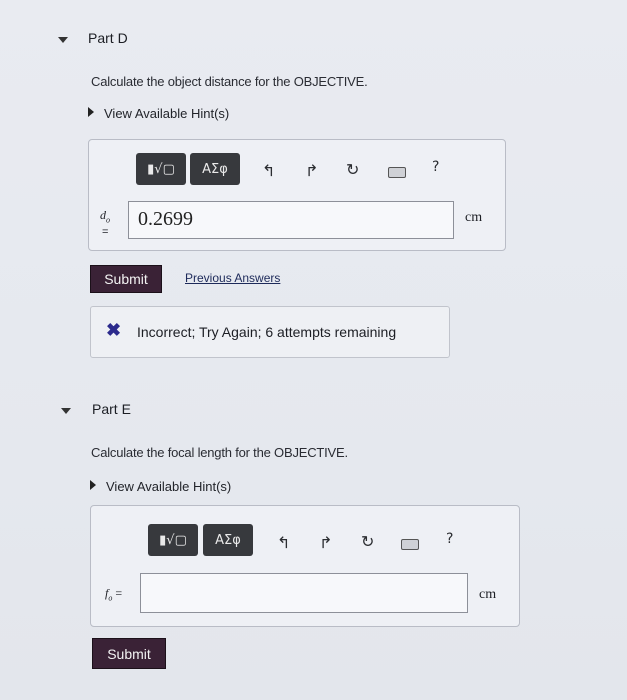 The width and height of the screenshot is (627, 700). I want to click on answer-input: 0.2699, so click(291, 220).